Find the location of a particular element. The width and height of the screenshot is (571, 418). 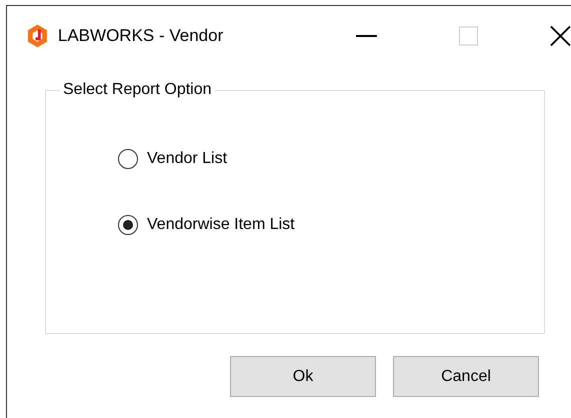

group-title: Select Report Option is located at coordinates (137, 90).